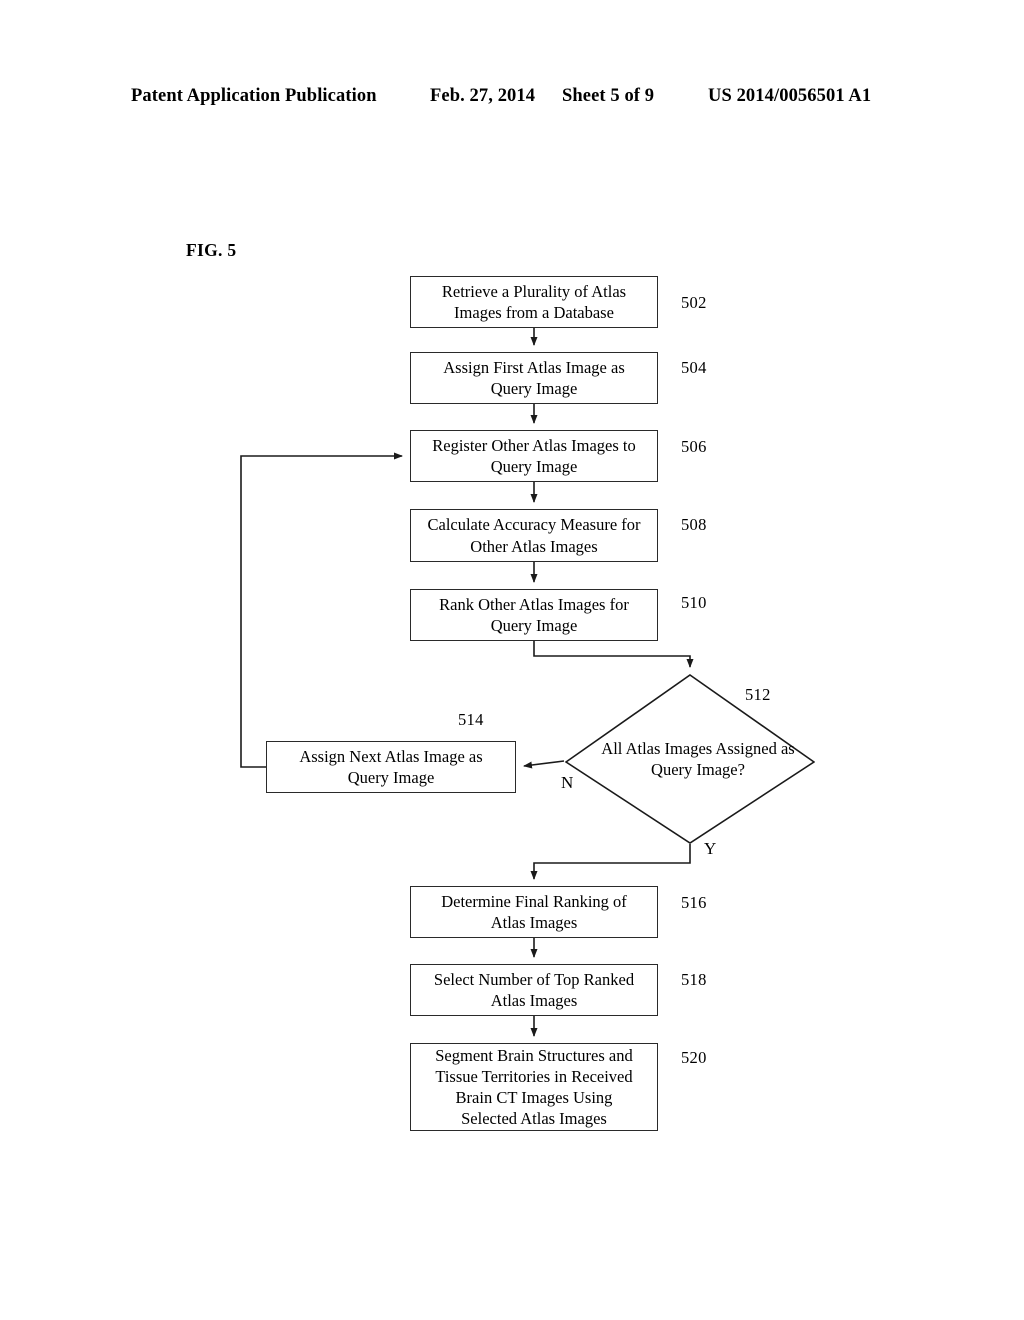 The width and height of the screenshot is (1024, 1320). I want to click on node-506-line2: Query Image, so click(534, 466).